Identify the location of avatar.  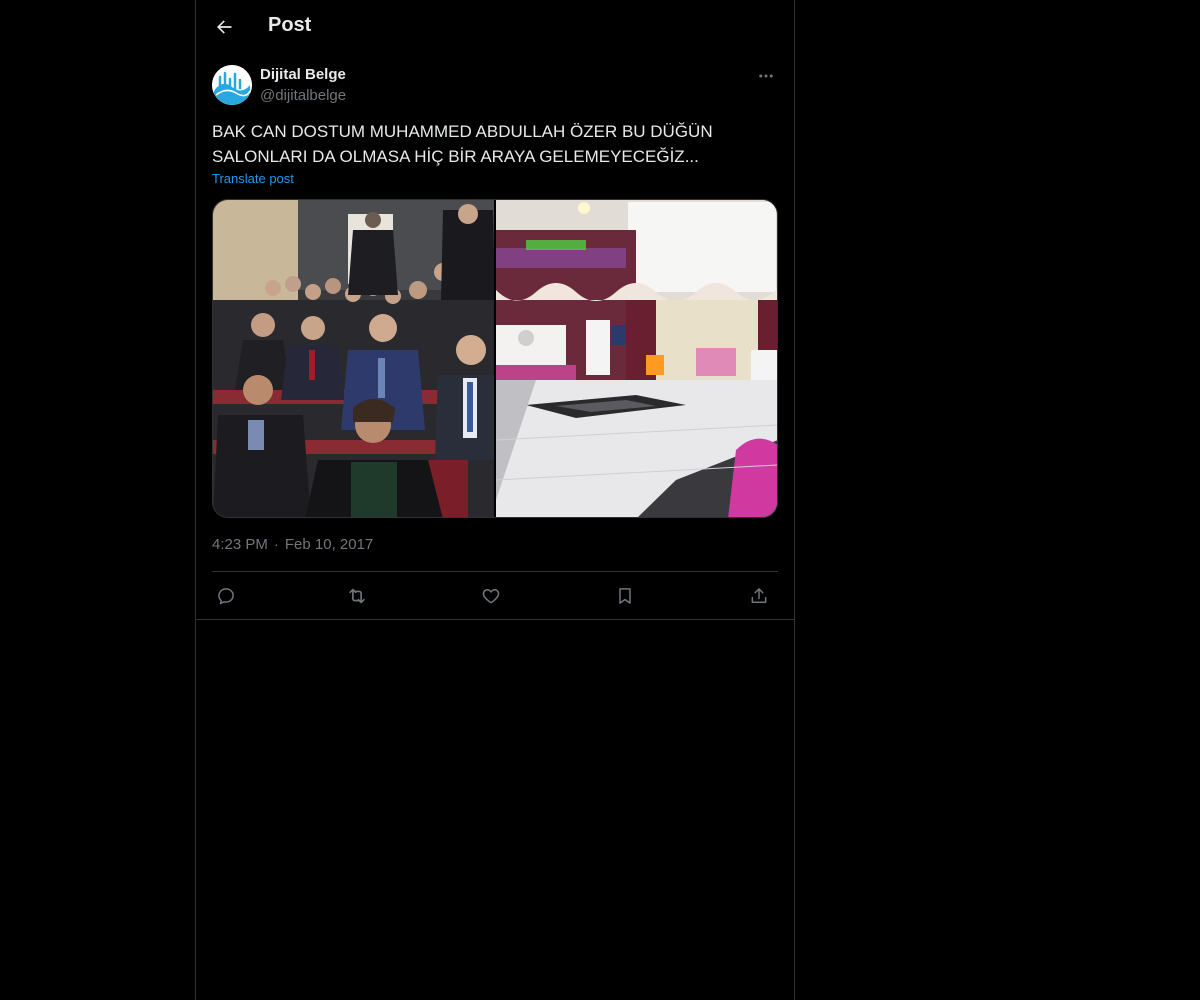
(232, 85).